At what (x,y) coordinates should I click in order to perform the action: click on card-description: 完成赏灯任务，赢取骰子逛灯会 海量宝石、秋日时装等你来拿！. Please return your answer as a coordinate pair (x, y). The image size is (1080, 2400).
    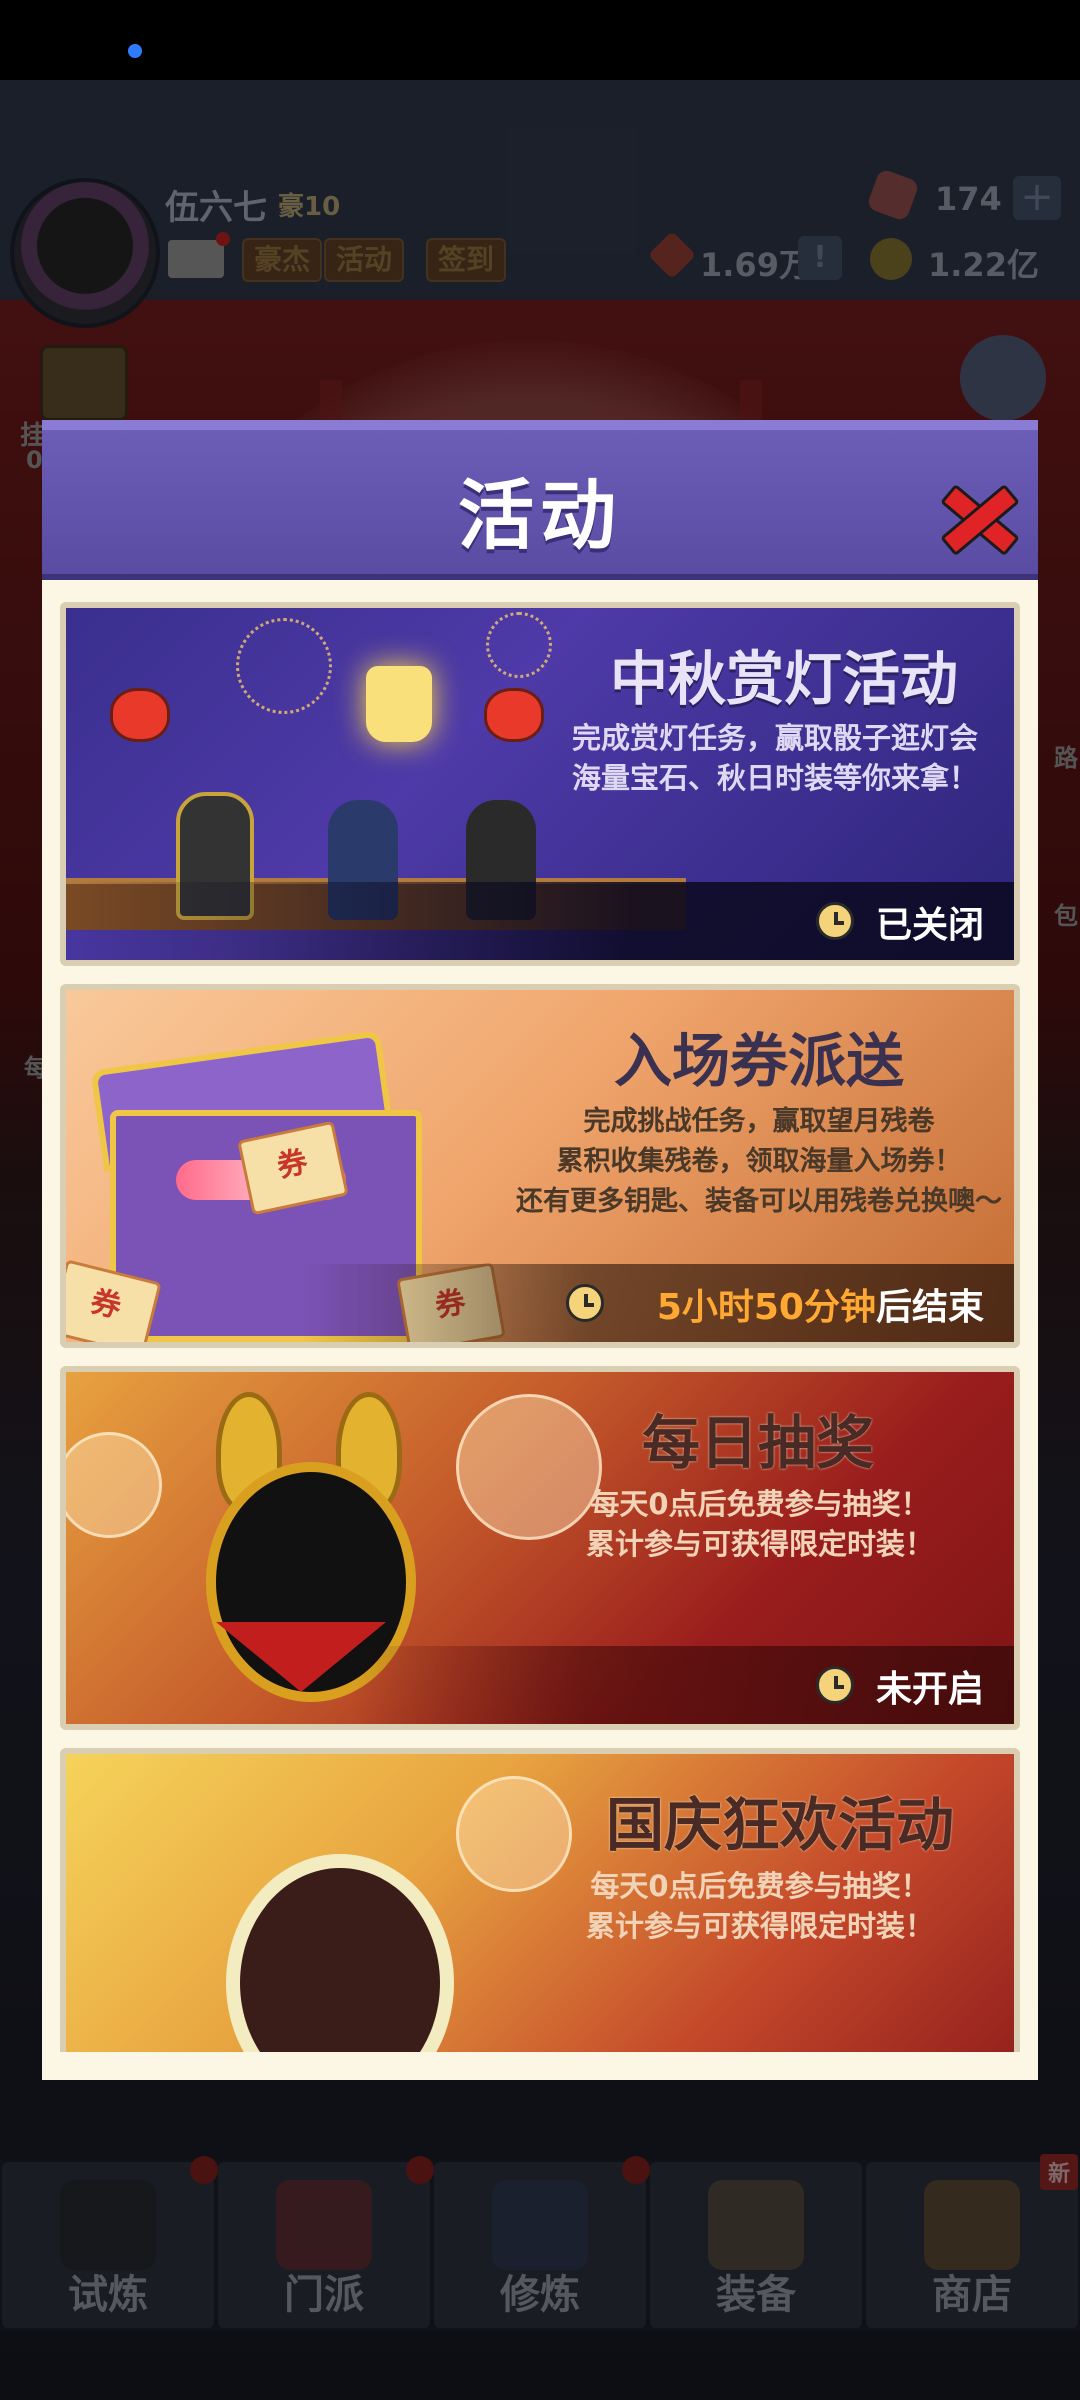
    Looking at the image, I should click on (775, 758).